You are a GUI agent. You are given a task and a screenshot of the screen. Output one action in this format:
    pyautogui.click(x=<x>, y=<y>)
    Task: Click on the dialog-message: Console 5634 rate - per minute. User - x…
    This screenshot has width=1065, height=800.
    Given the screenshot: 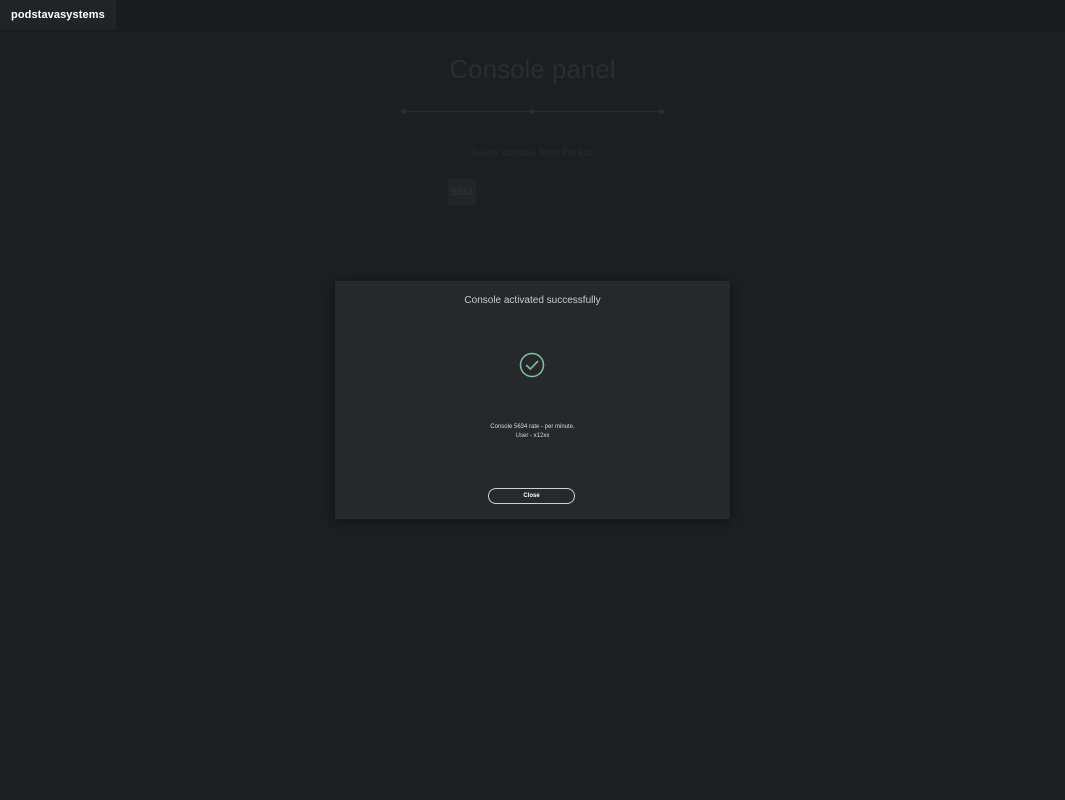 What is the action you would take?
    pyautogui.click(x=532, y=432)
    